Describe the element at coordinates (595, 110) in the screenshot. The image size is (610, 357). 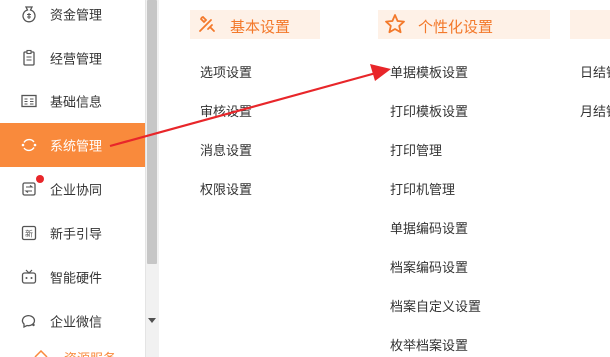
I see `link-monthly-closing: 月结销` at that location.